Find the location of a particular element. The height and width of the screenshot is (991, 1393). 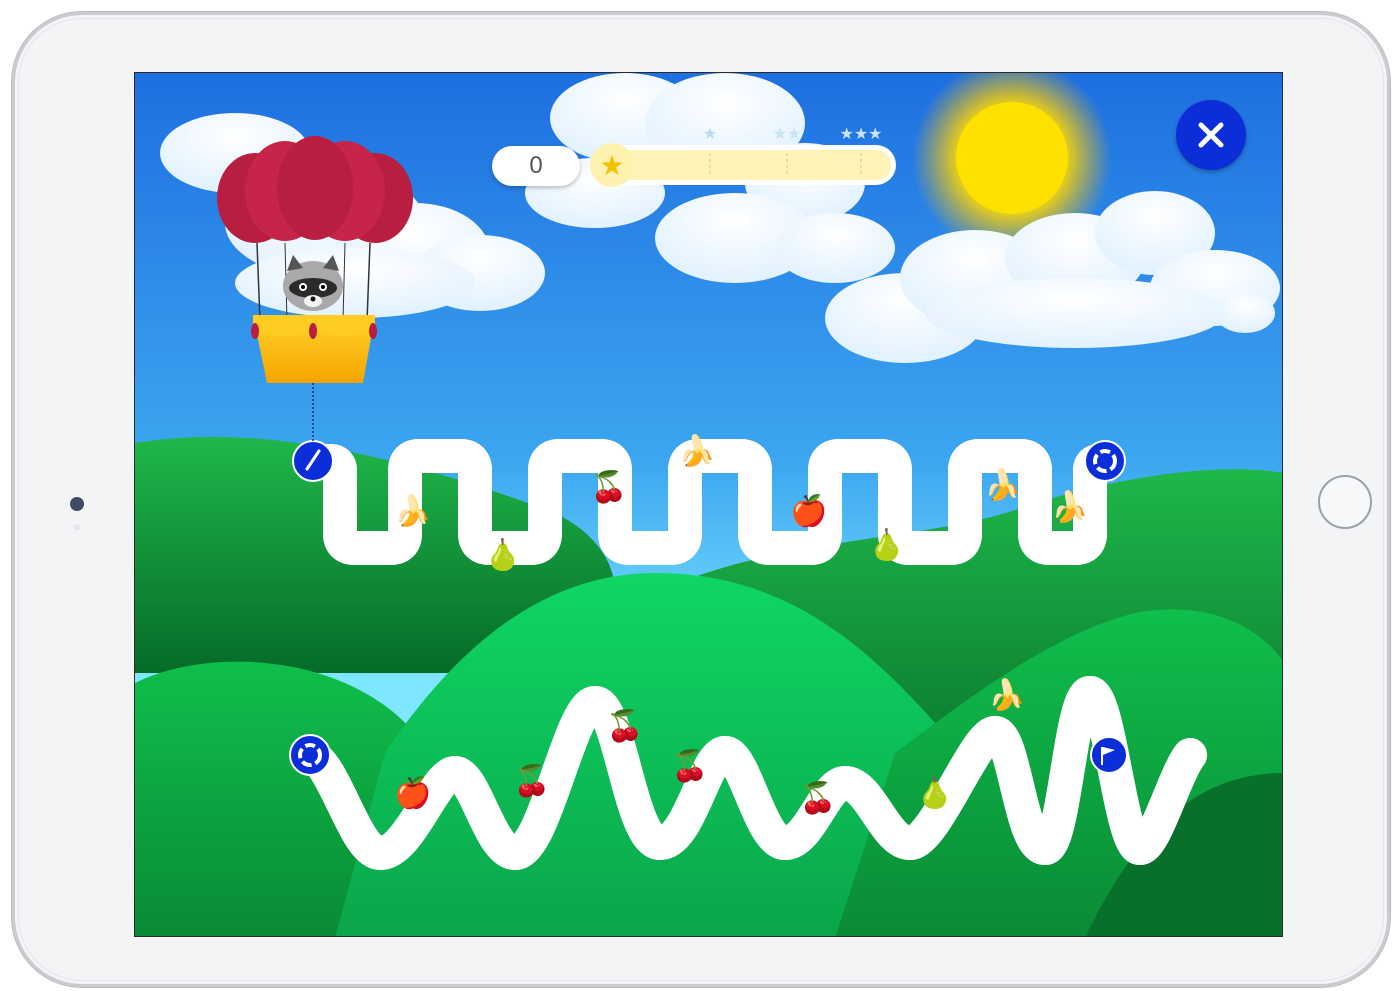

light-sensor is located at coordinates (77, 527).